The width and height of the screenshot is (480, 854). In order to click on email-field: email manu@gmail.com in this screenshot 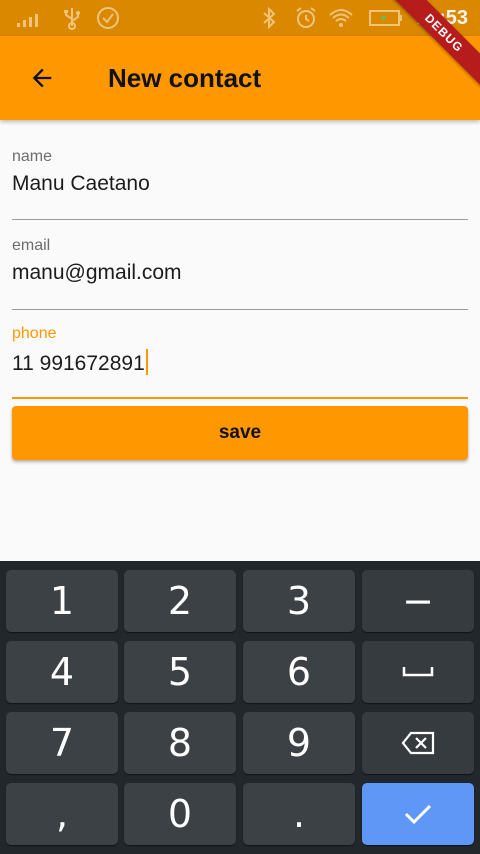, I will do `click(240, 273)`.